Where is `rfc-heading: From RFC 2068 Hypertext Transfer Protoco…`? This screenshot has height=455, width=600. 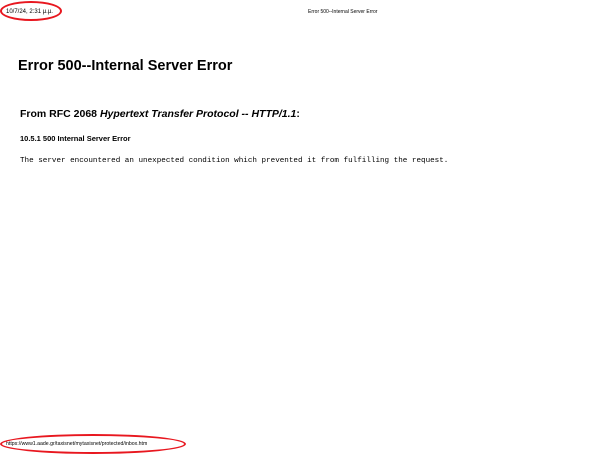 rfc-heading: From RFC 2068 Hypertext Transfer Protoco… is located at coordinates (160, 114).